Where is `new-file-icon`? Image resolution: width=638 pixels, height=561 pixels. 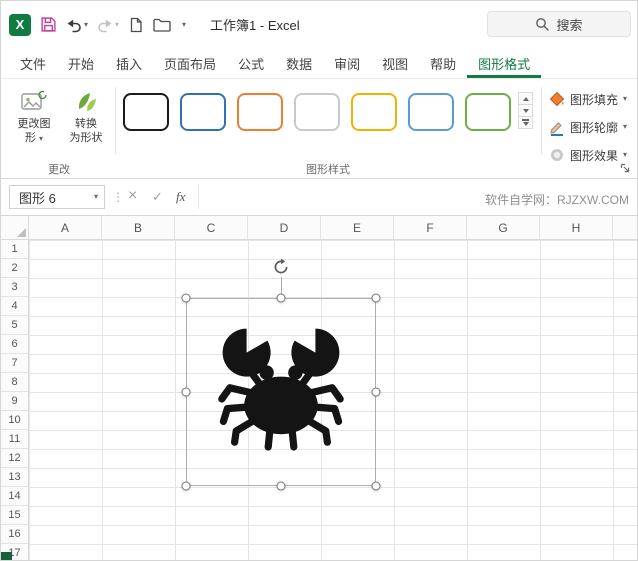
new-file-icon is located at coordinates (136, 24).